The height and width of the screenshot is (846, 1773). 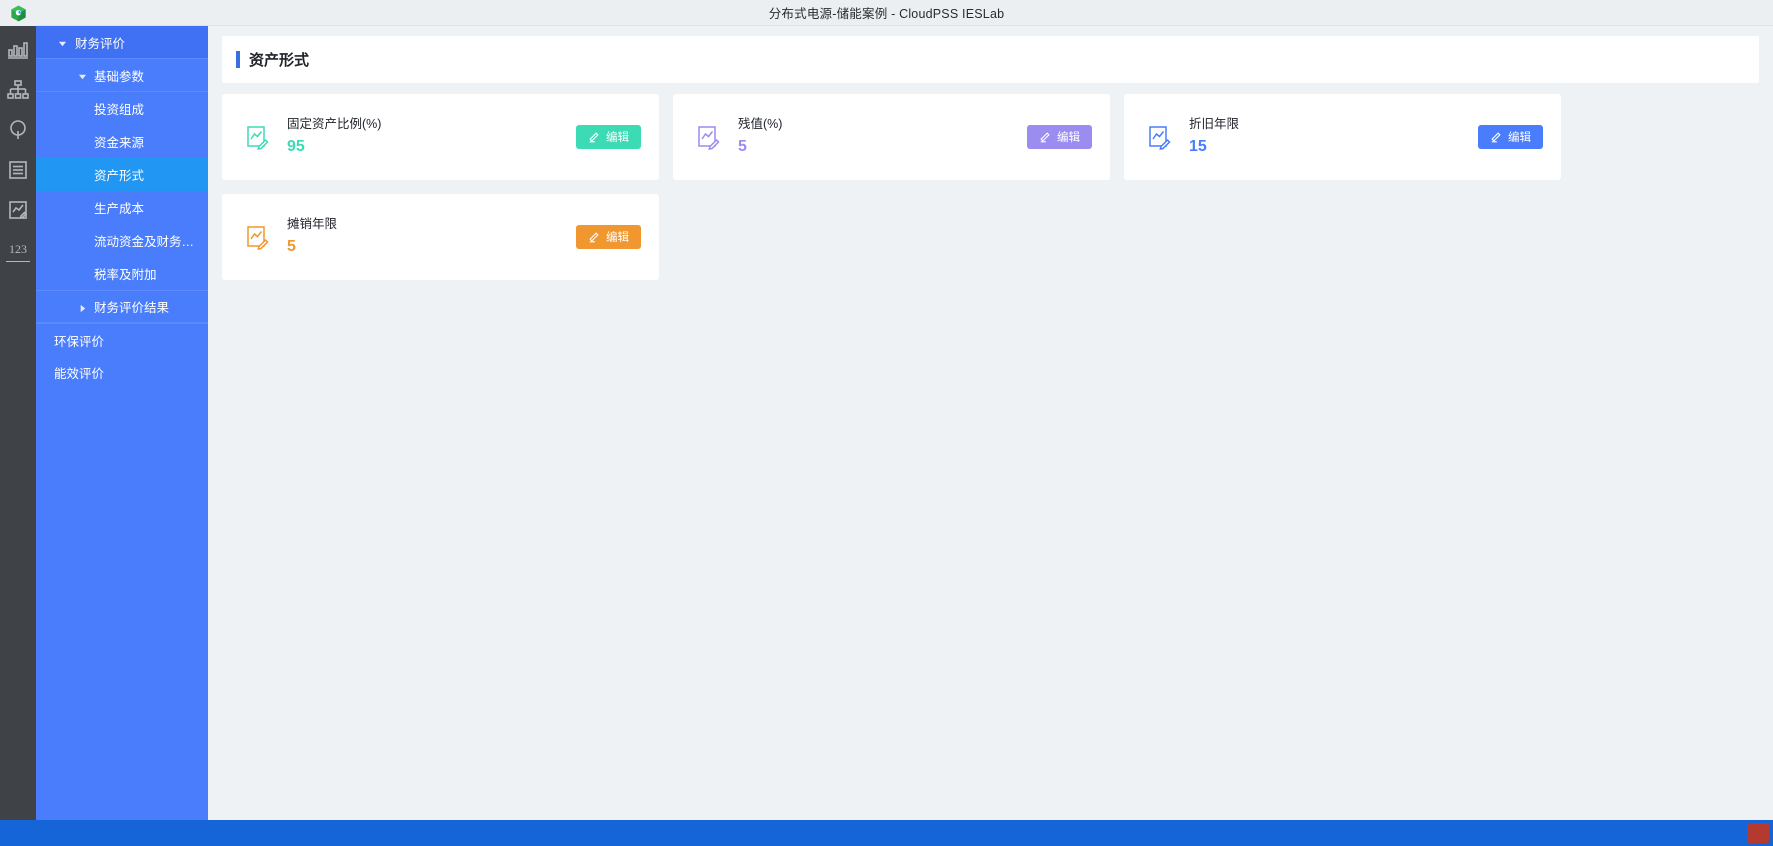 I want to click on chevron-right-icon, so click(x=83, y=307).